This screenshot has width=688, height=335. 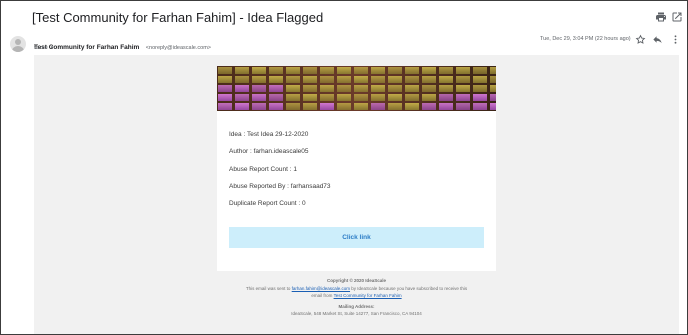 What do you see at coordinates (356, 88) in the screenshot?
I see `header-banner-image` at bounding box center [356, 88].